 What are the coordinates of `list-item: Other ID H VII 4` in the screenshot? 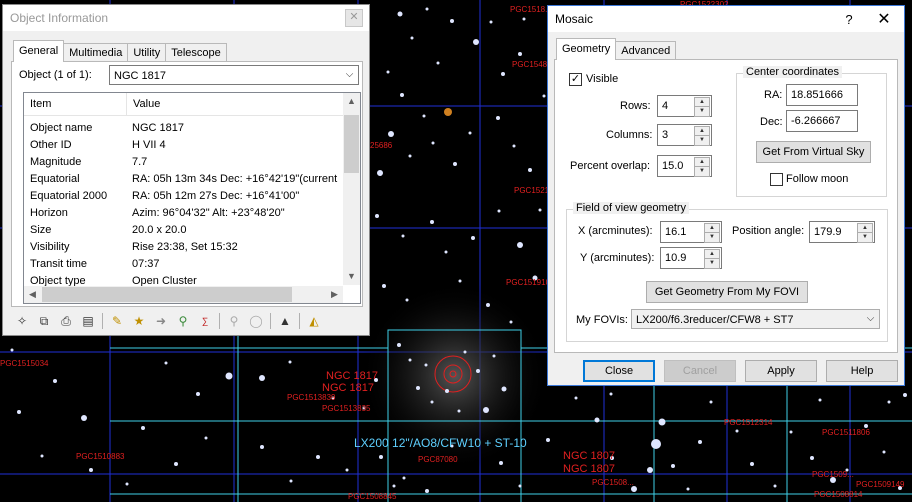 It's located at (192, 145).